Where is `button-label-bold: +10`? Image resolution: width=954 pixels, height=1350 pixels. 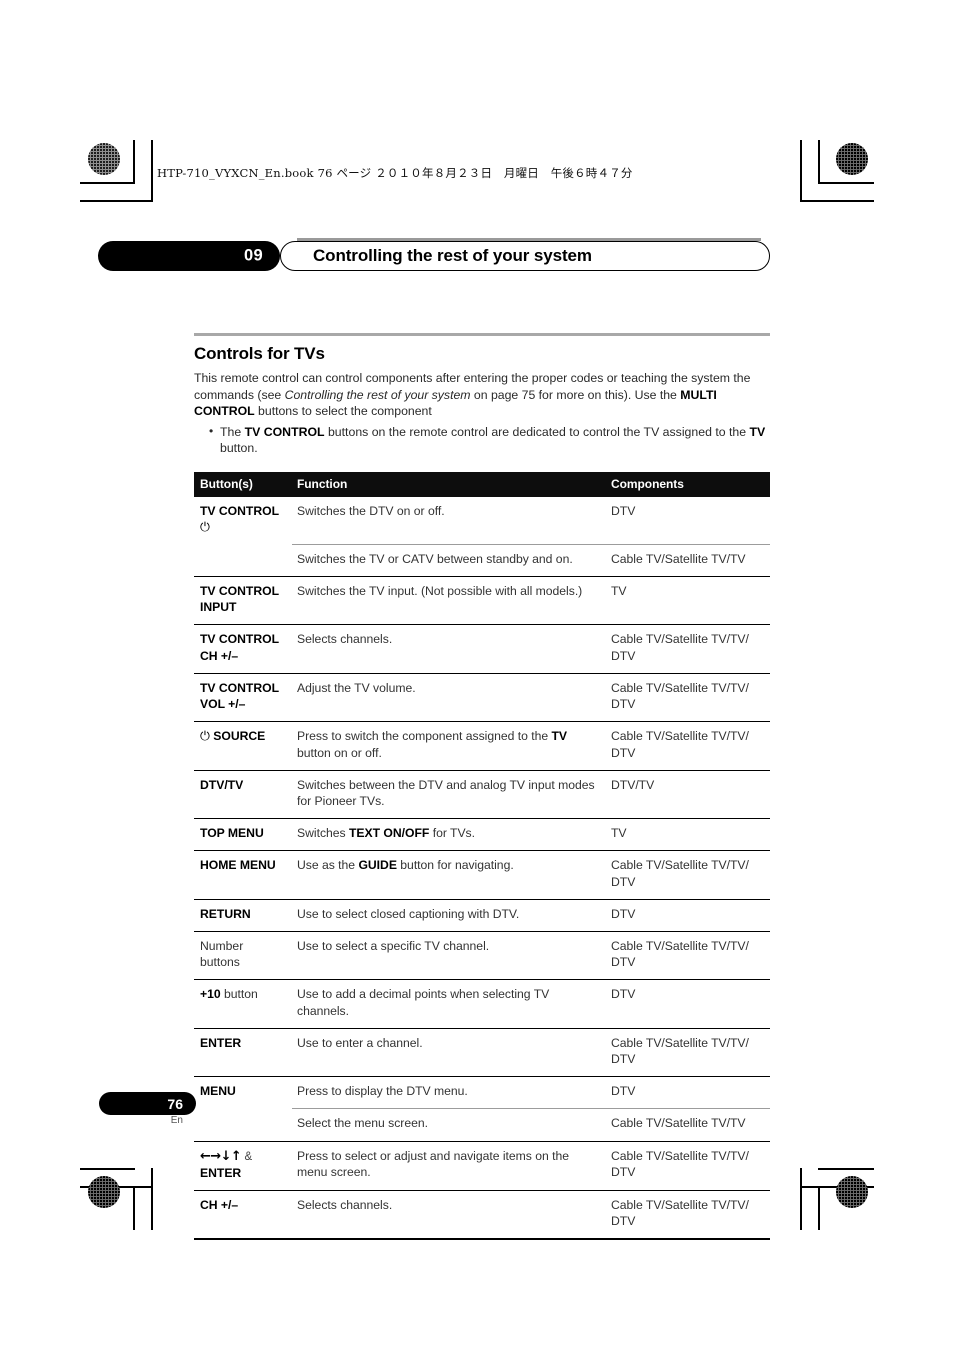 button-label-bold: +10 is located at coordinates (210, 994).